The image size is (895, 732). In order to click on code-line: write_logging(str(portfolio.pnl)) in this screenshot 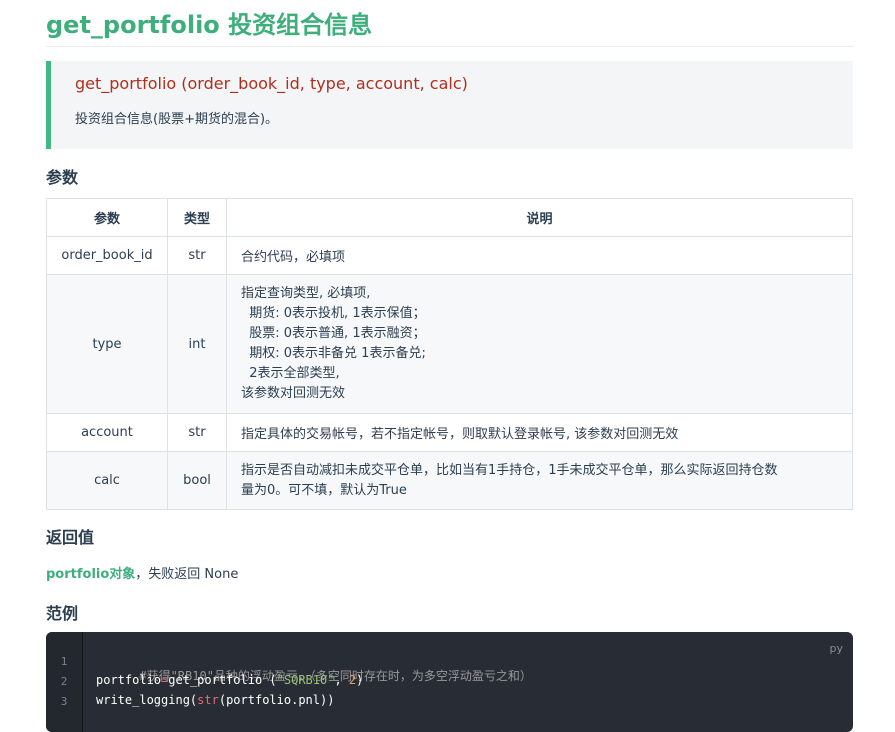, I will do `click(215, 700)`.